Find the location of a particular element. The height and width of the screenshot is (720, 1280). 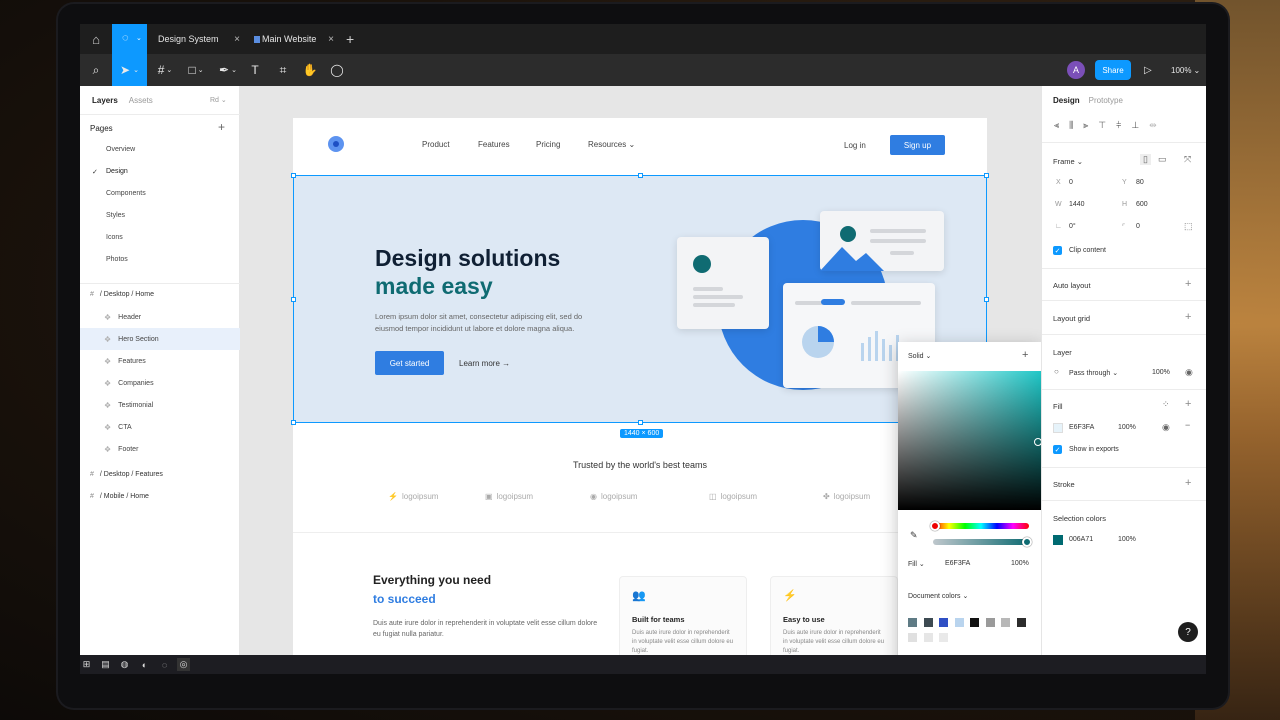

clip-content-checkbox: ✓ is located at coordinates (1057, 250).